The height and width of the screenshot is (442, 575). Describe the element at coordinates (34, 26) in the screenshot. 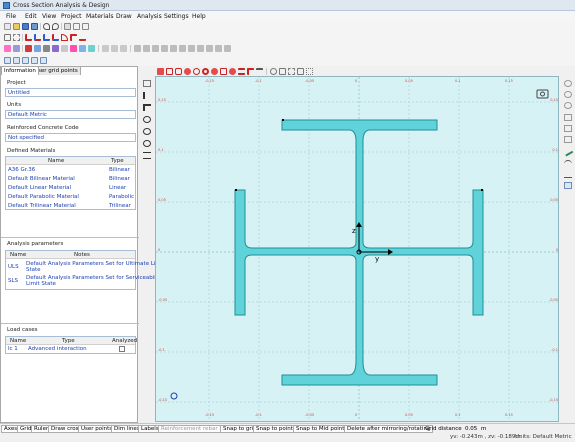

I see `save-all-icon` at that location.